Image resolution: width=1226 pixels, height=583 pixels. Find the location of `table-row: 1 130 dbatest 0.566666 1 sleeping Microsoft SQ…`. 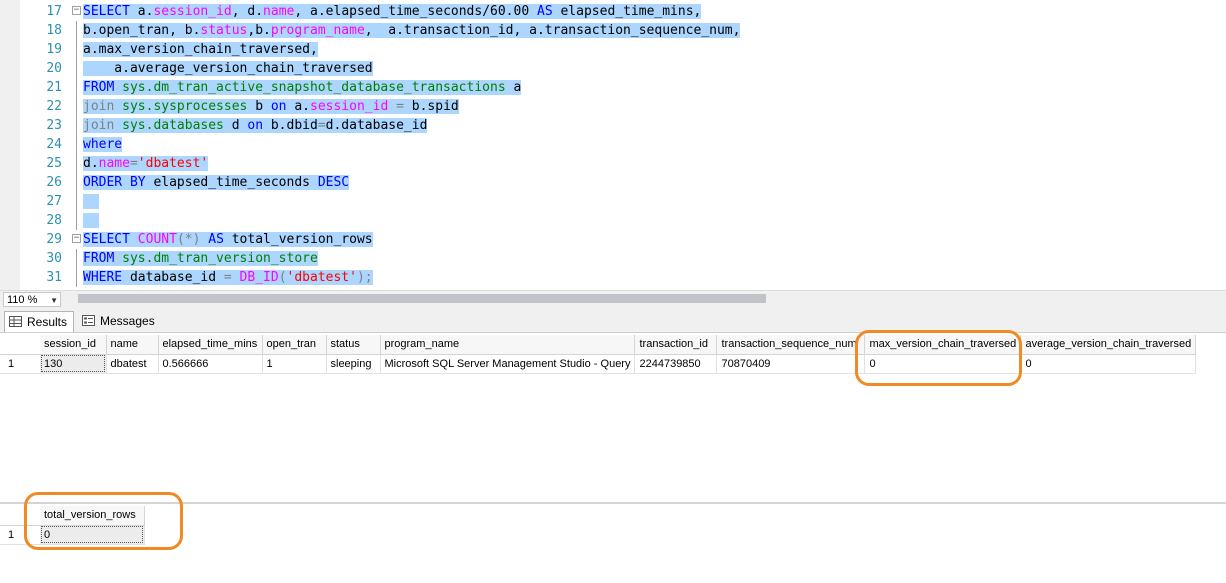

table-row: 1 130 dbatest 0.566666 1 sleeping Microsoft SQ… is located at coordinates (598, 364).